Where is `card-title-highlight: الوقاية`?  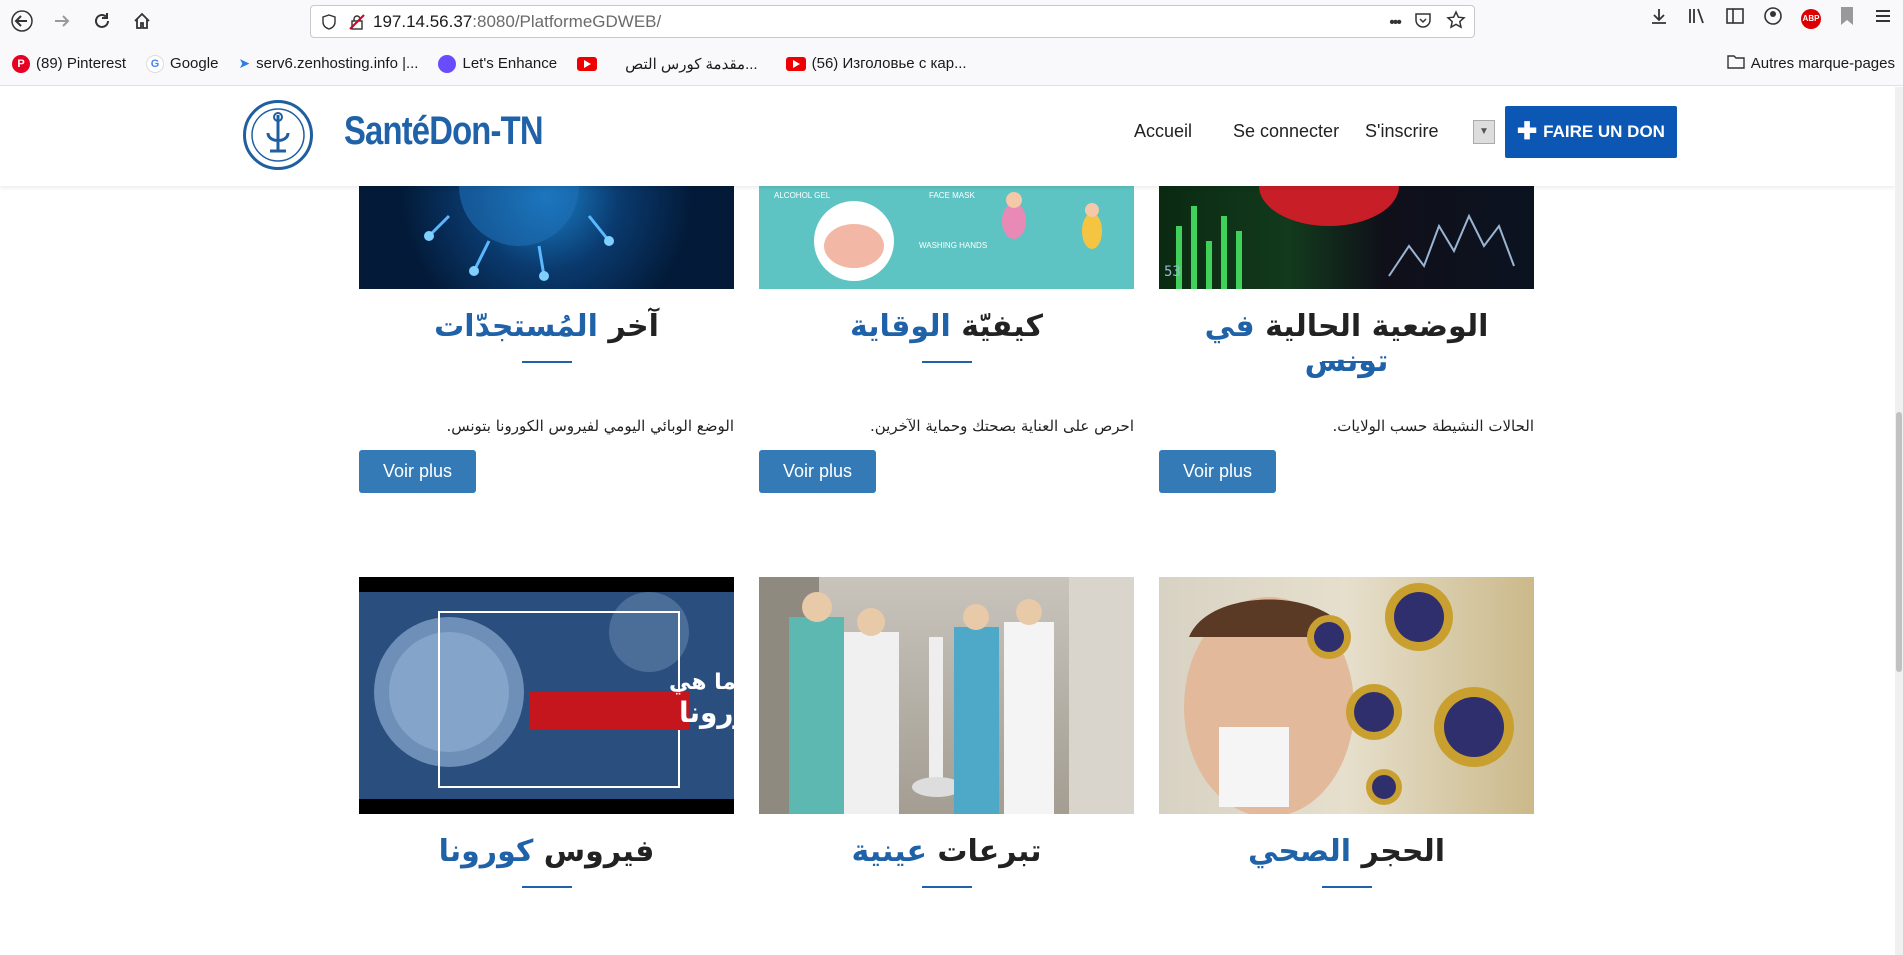
card-title-highlight: الوقاية is located at coordinates (900, 326).